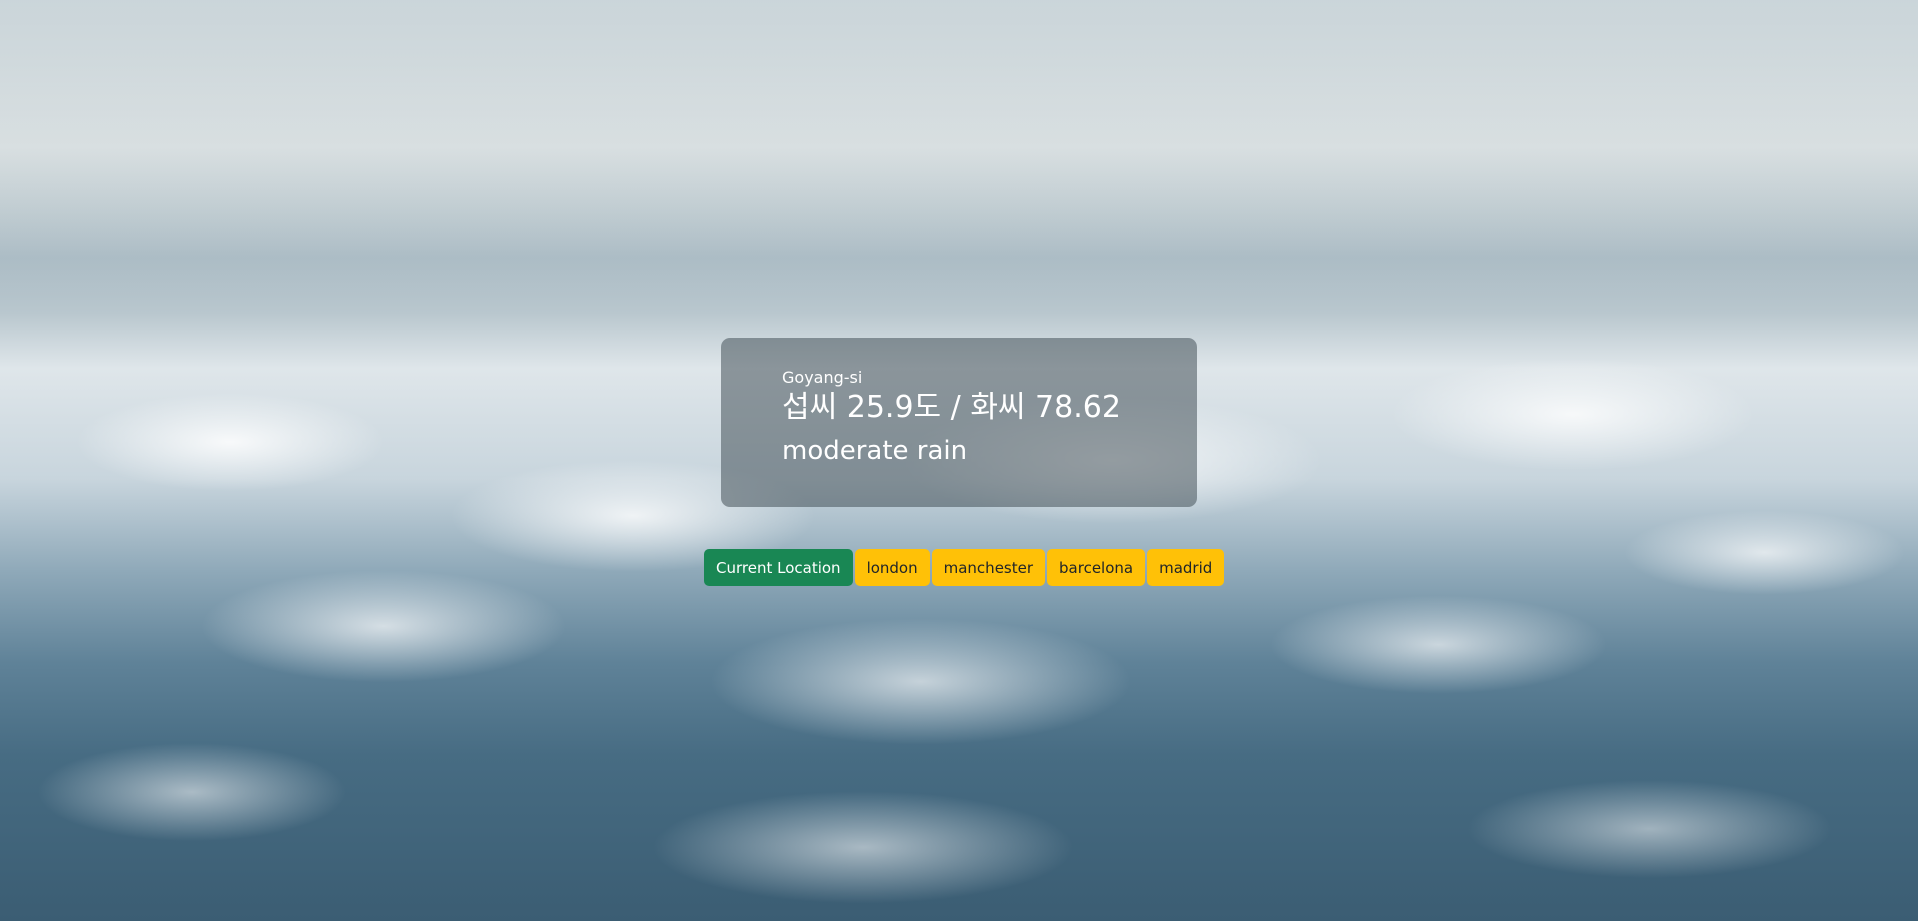 The height and width of the screenshot is (921, 1918). I want to click on city-button-madrid: madrid, so click(1186, 567).